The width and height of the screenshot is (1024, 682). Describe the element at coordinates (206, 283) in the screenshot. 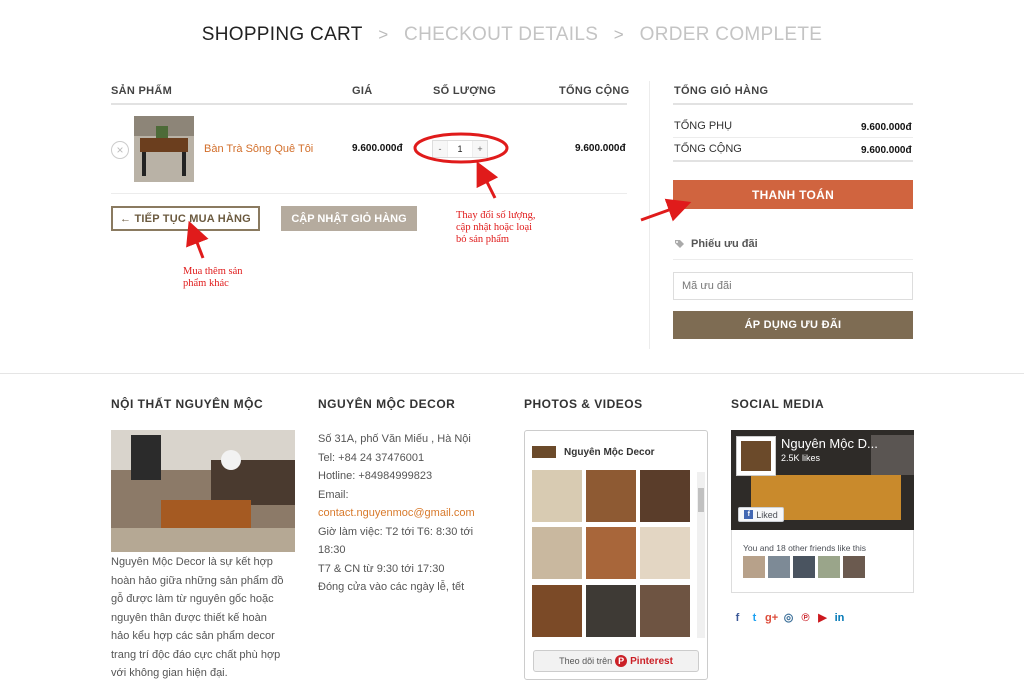

I see `annotation-line: phẩm khác` at that location.